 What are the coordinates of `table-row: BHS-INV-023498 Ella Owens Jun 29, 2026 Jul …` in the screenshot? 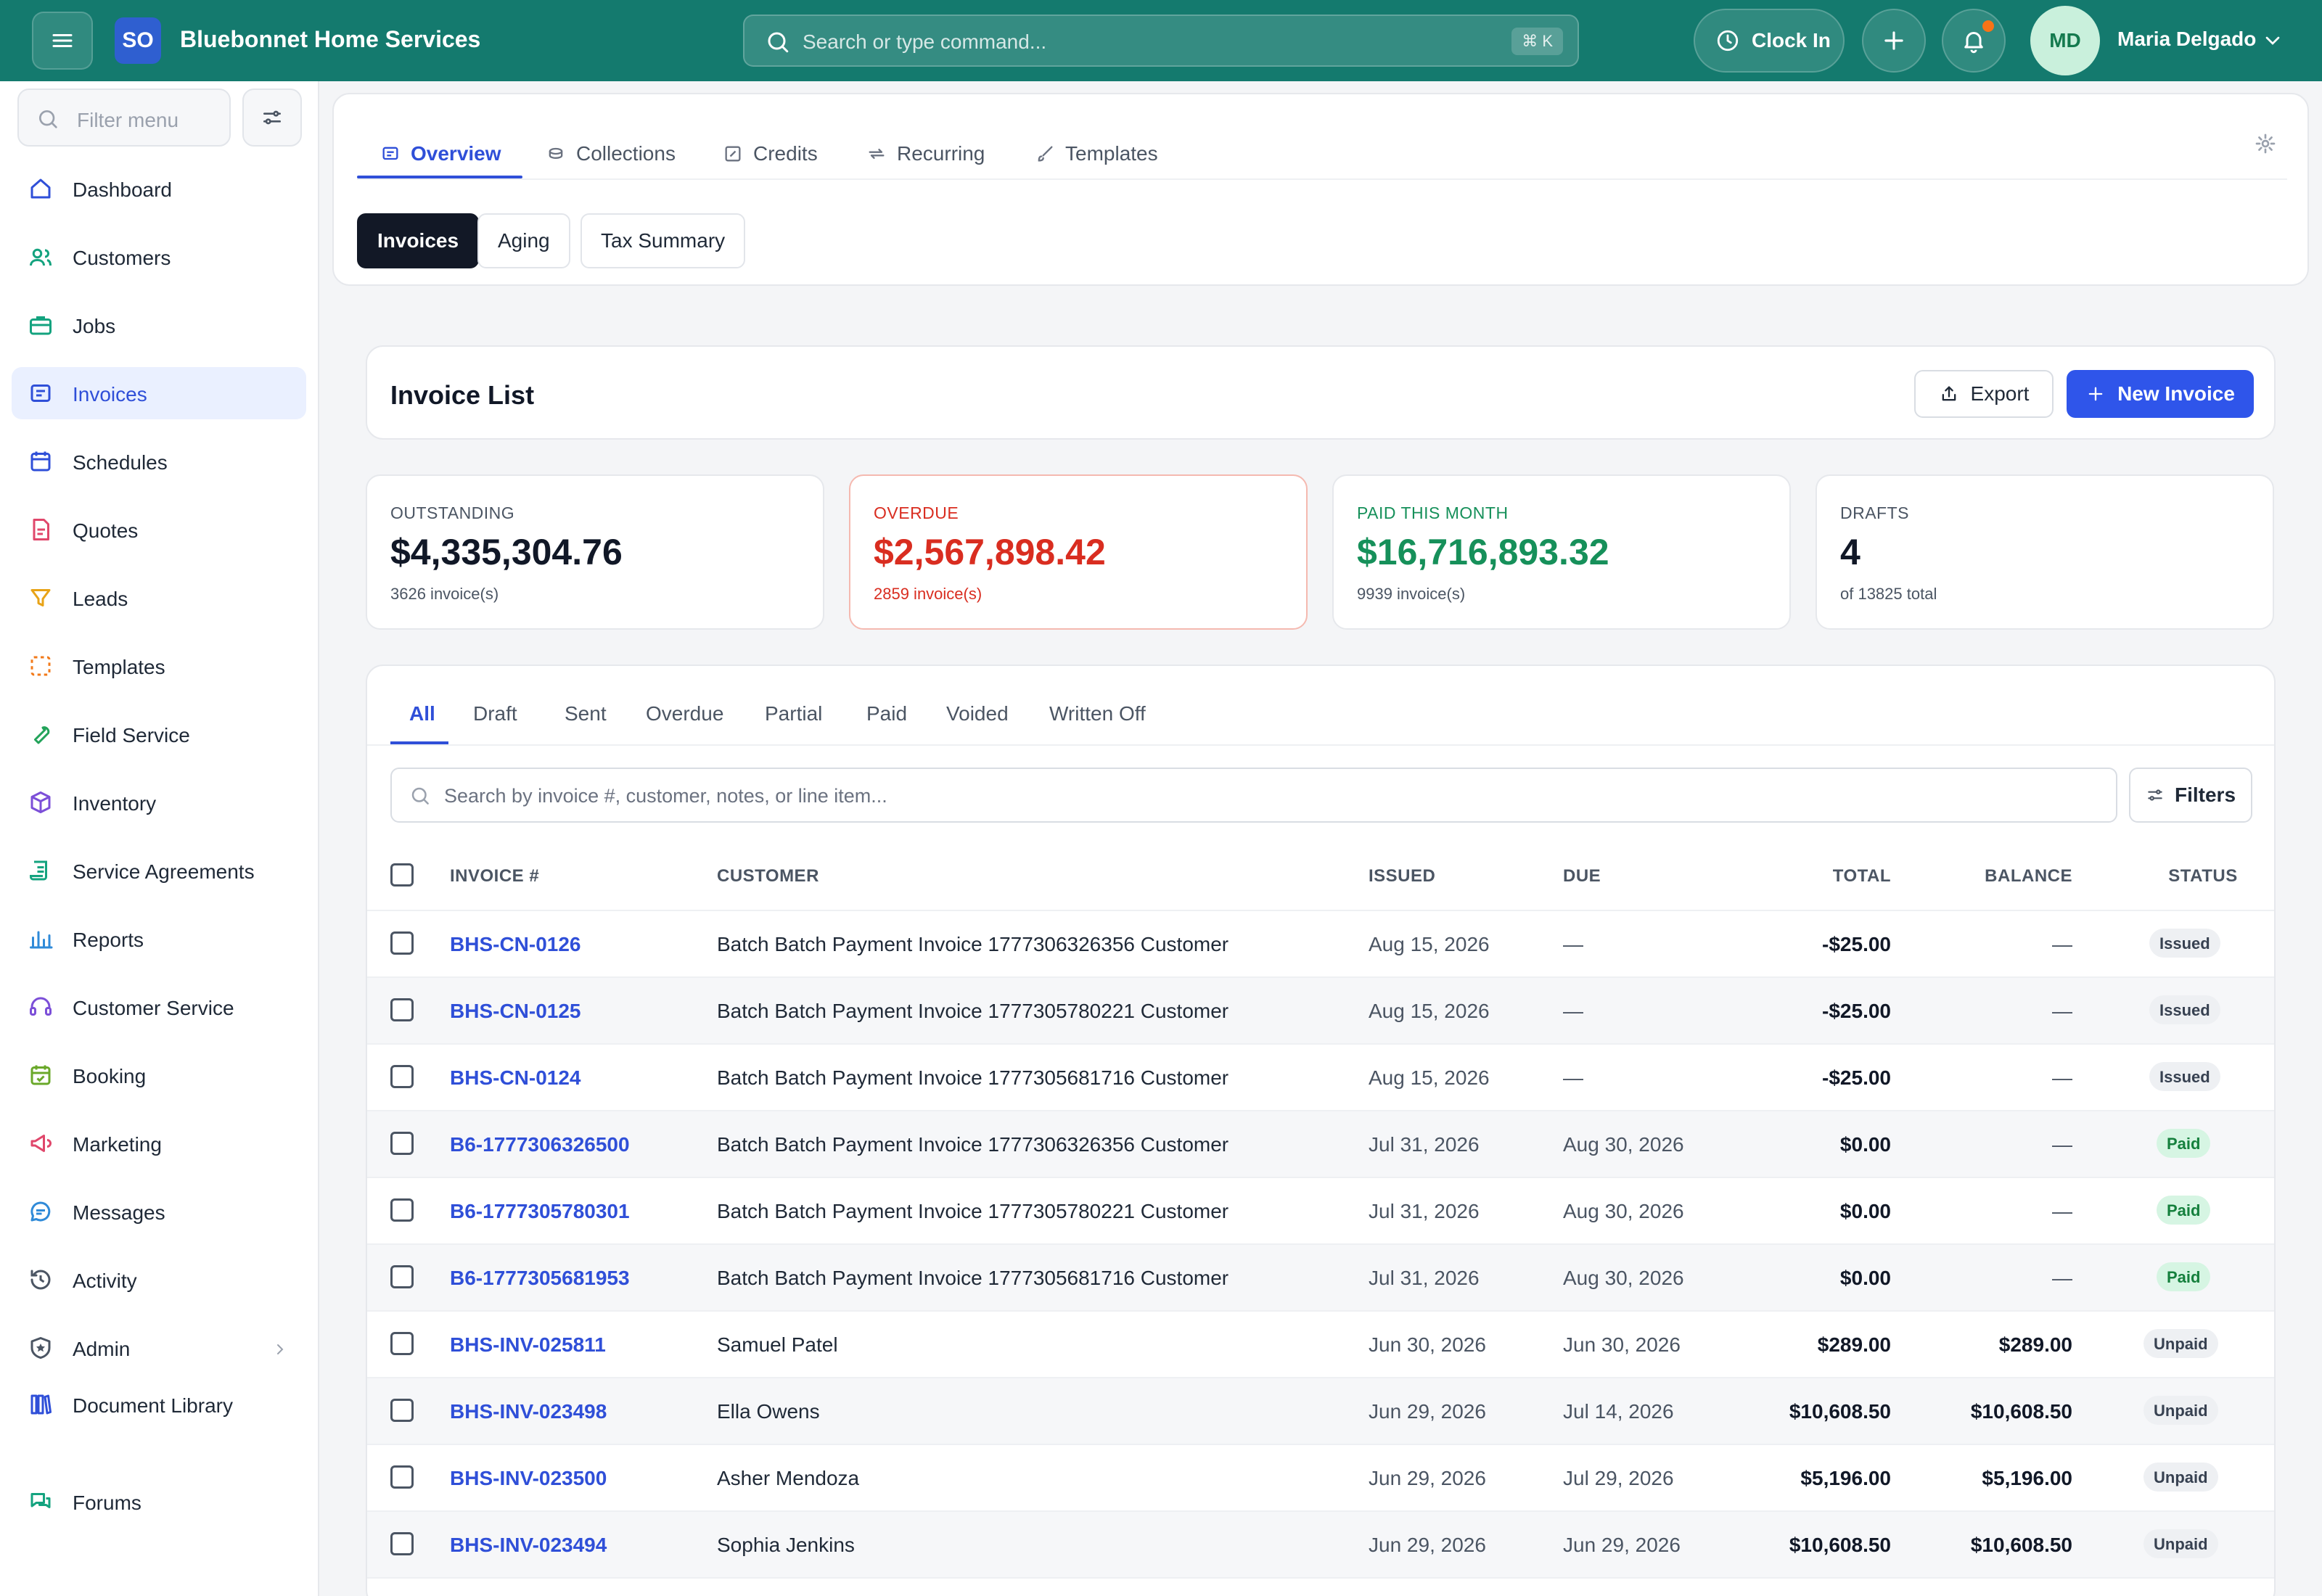 It's located at (1320, 1412).